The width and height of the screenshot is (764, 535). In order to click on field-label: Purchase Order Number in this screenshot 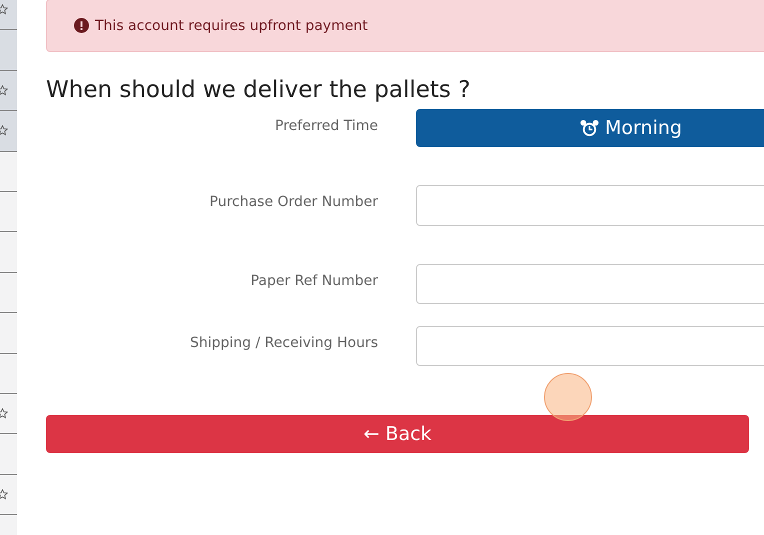, I will do `click(294, 202)`.